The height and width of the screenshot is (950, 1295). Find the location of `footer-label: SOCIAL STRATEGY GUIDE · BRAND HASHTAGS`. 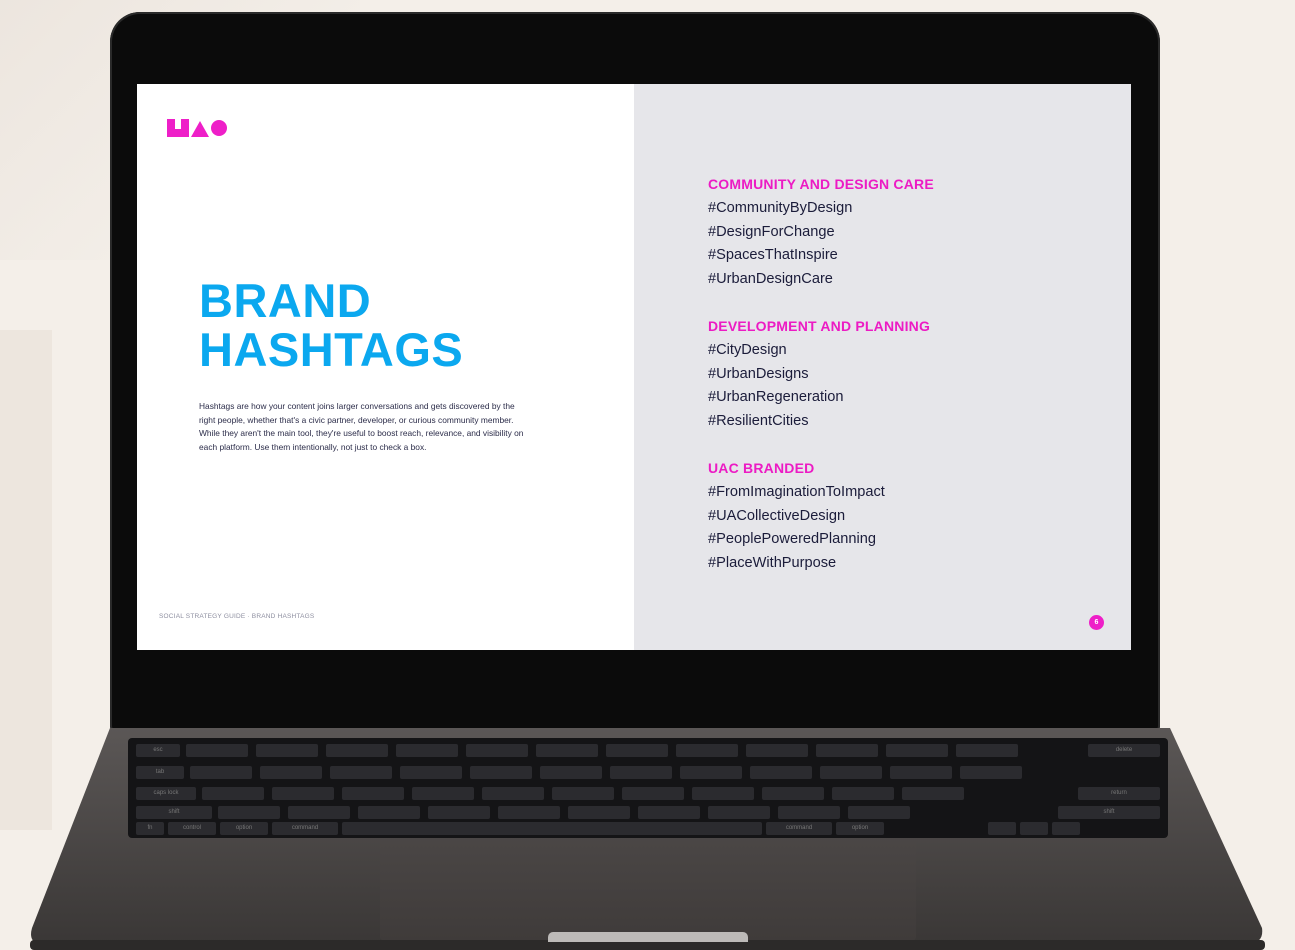

footer-label: SOCIAL STRATEGY GUIDE · BRAND HASHTAGS is located at coordinates (237, 616).